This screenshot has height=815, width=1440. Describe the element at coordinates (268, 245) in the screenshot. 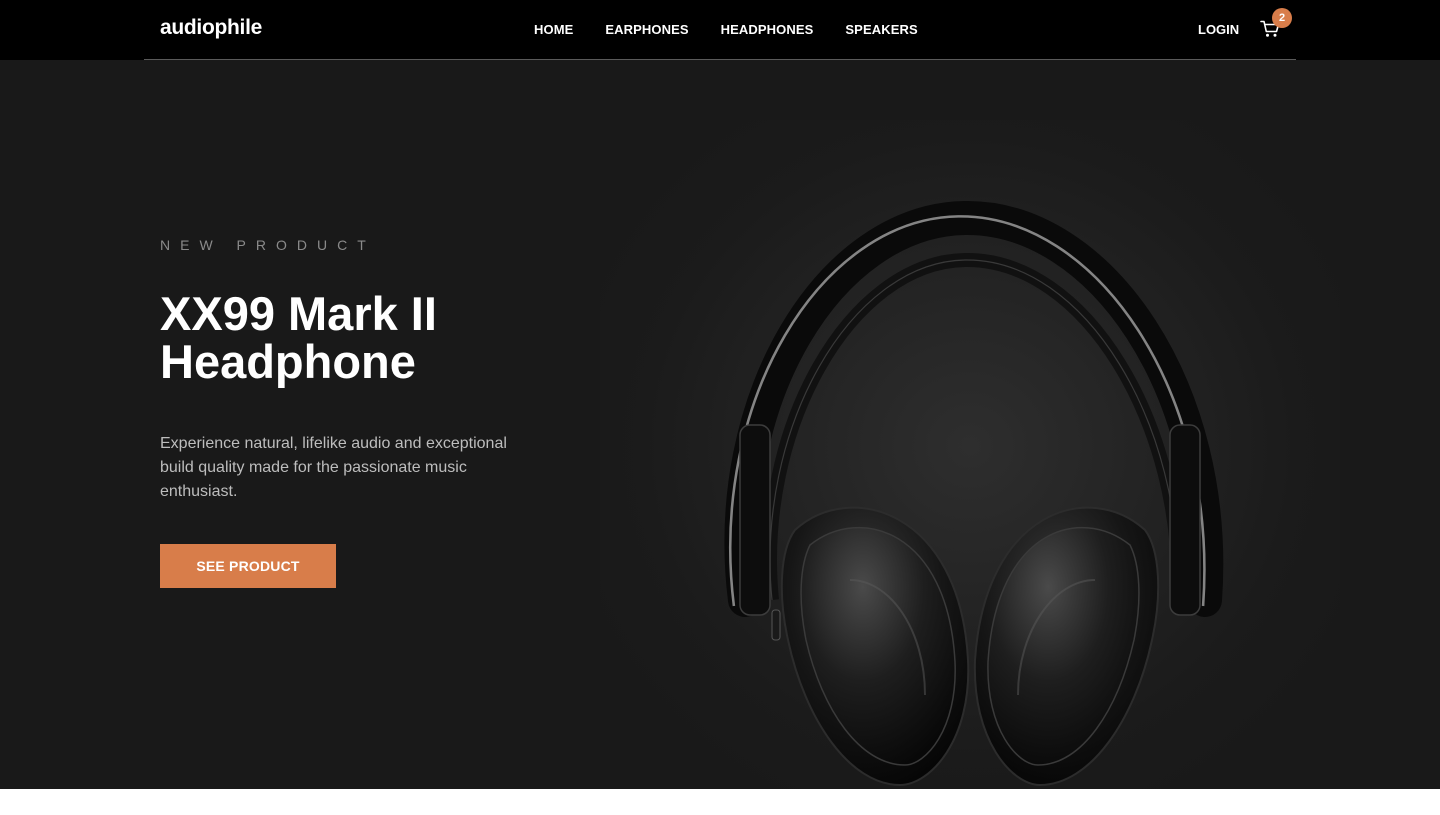

I see `hero-overline: NEW PRODUCT` at that location.